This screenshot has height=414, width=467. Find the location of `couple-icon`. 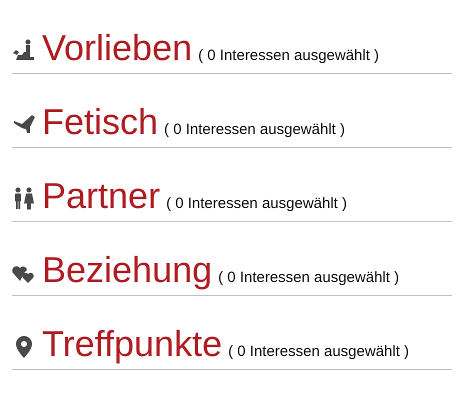

couple-icon is located at coordinates (24, 199).